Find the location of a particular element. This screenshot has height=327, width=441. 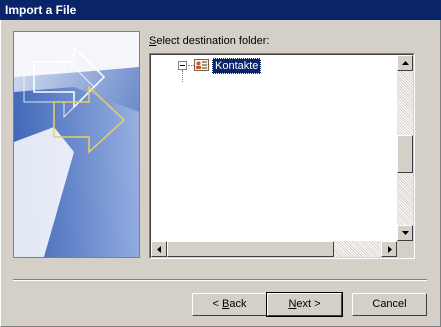

destination-folder-label: Select destination folder: is located at coordinates (209, 41).